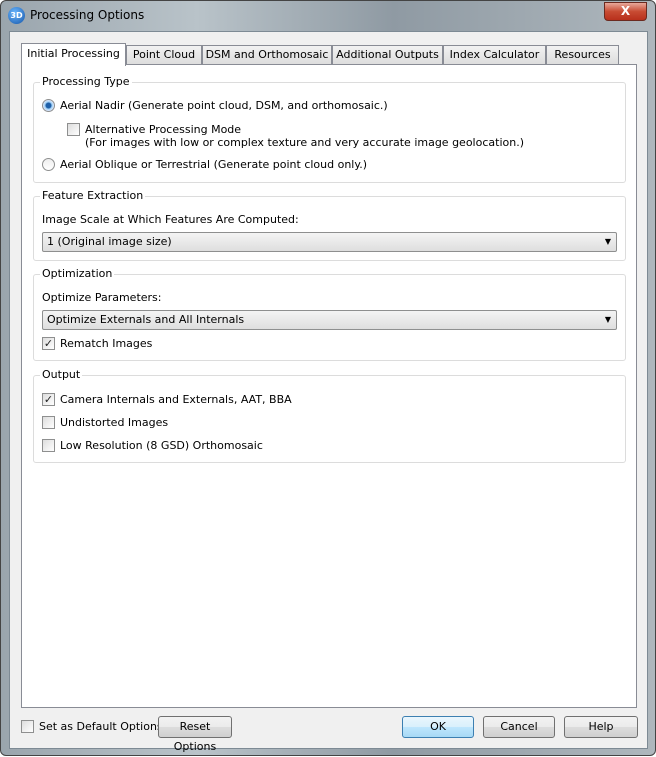 The image size is (656, 757). What do you see at coordinates (601, 727) in the screenshot?
I see `help-button: Help` at bounding box center [601, 727].